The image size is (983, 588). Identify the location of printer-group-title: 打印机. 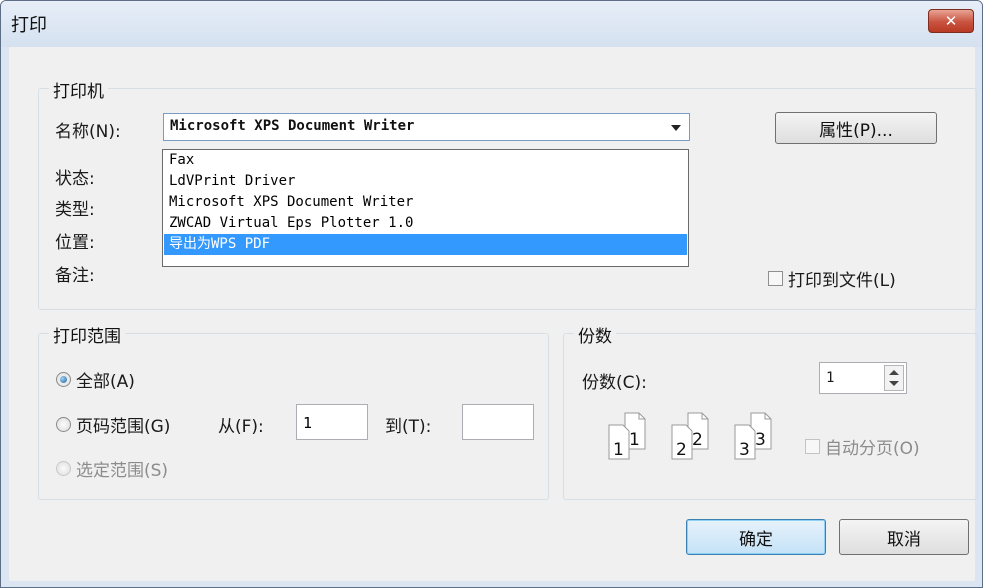
(78, 89).